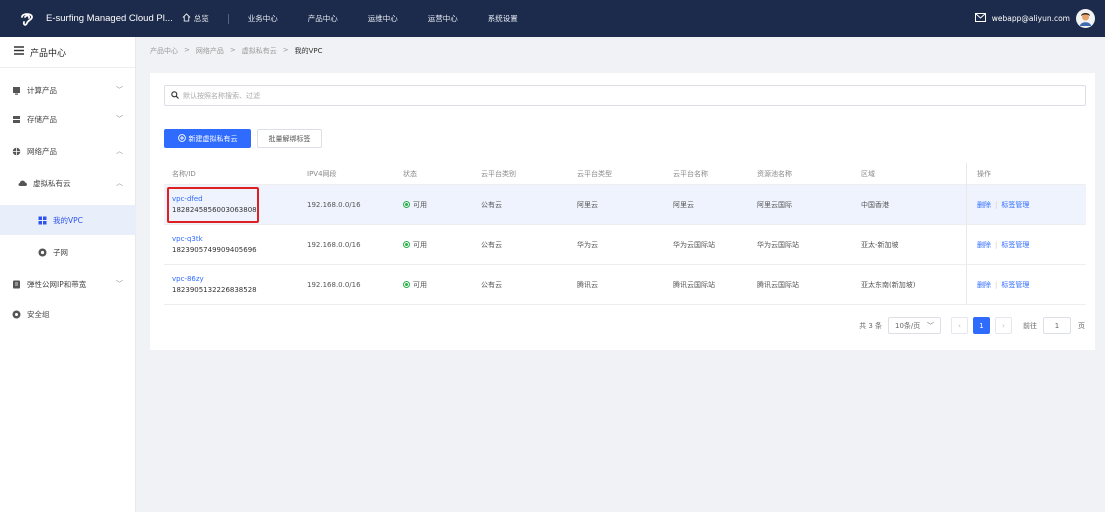 The width and height of the screenshot is (1105, 512). I want to click on nav-product-center: 产品中心, so click(323, 18).